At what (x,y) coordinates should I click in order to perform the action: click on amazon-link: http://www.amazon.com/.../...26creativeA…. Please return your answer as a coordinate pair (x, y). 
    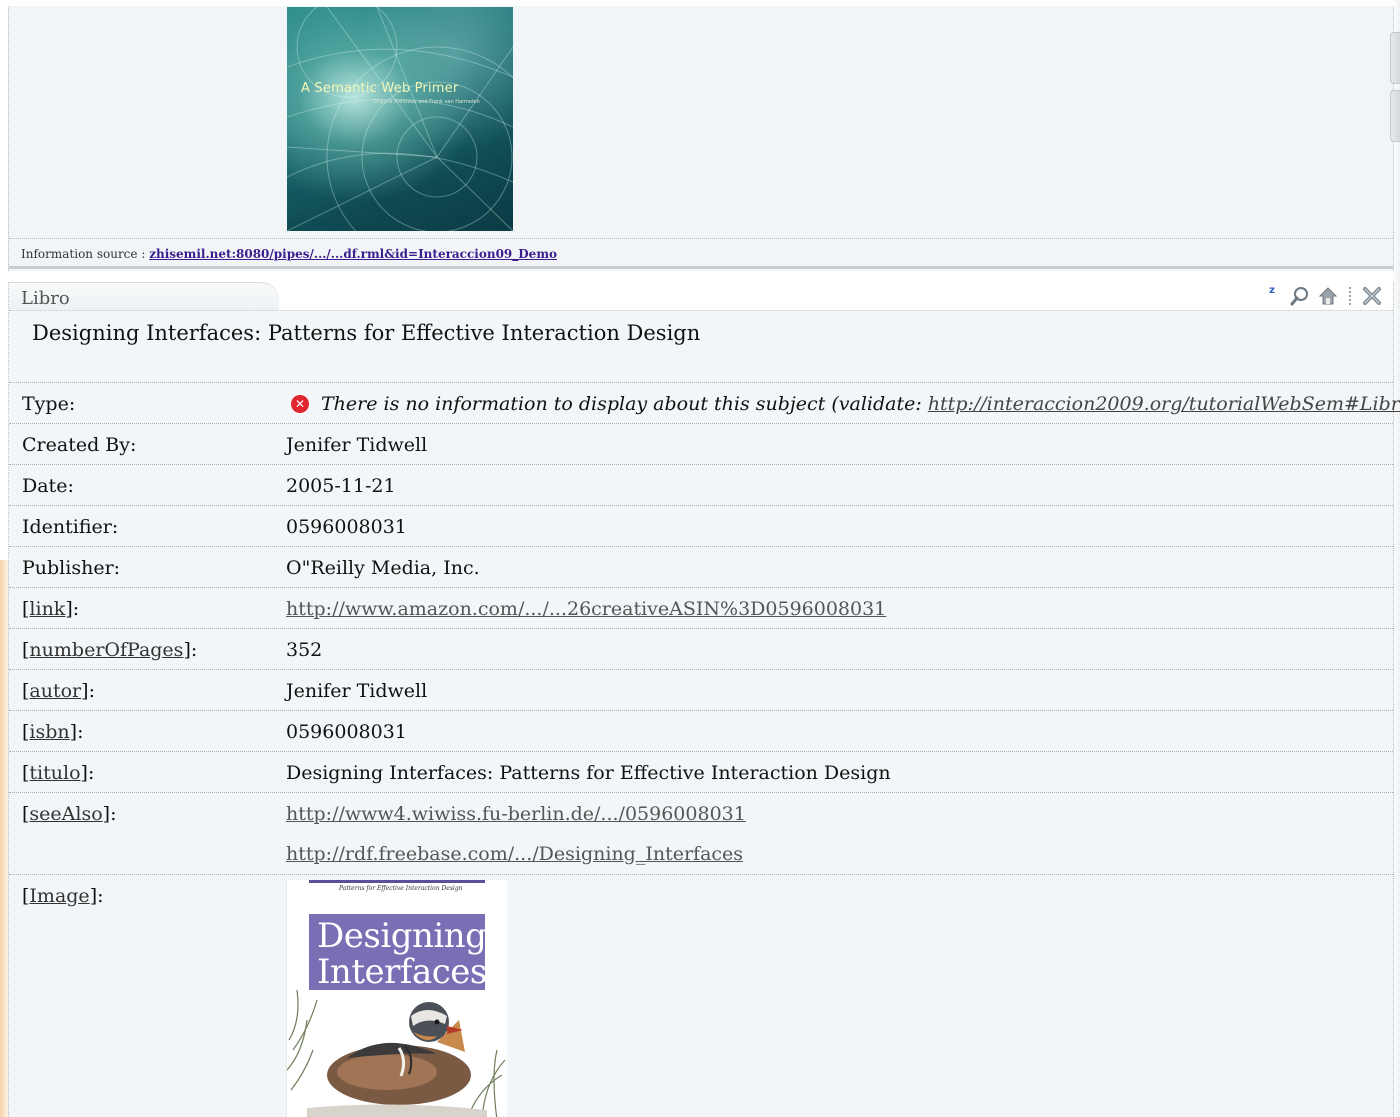
    Looking at the image, I should click on (586, 609).